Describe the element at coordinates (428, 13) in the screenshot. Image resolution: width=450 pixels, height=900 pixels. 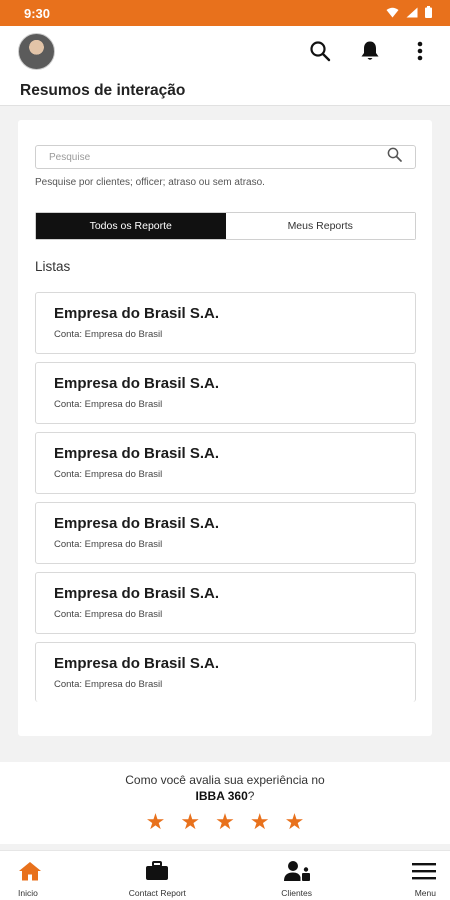
I see `battery-icon` at that location.